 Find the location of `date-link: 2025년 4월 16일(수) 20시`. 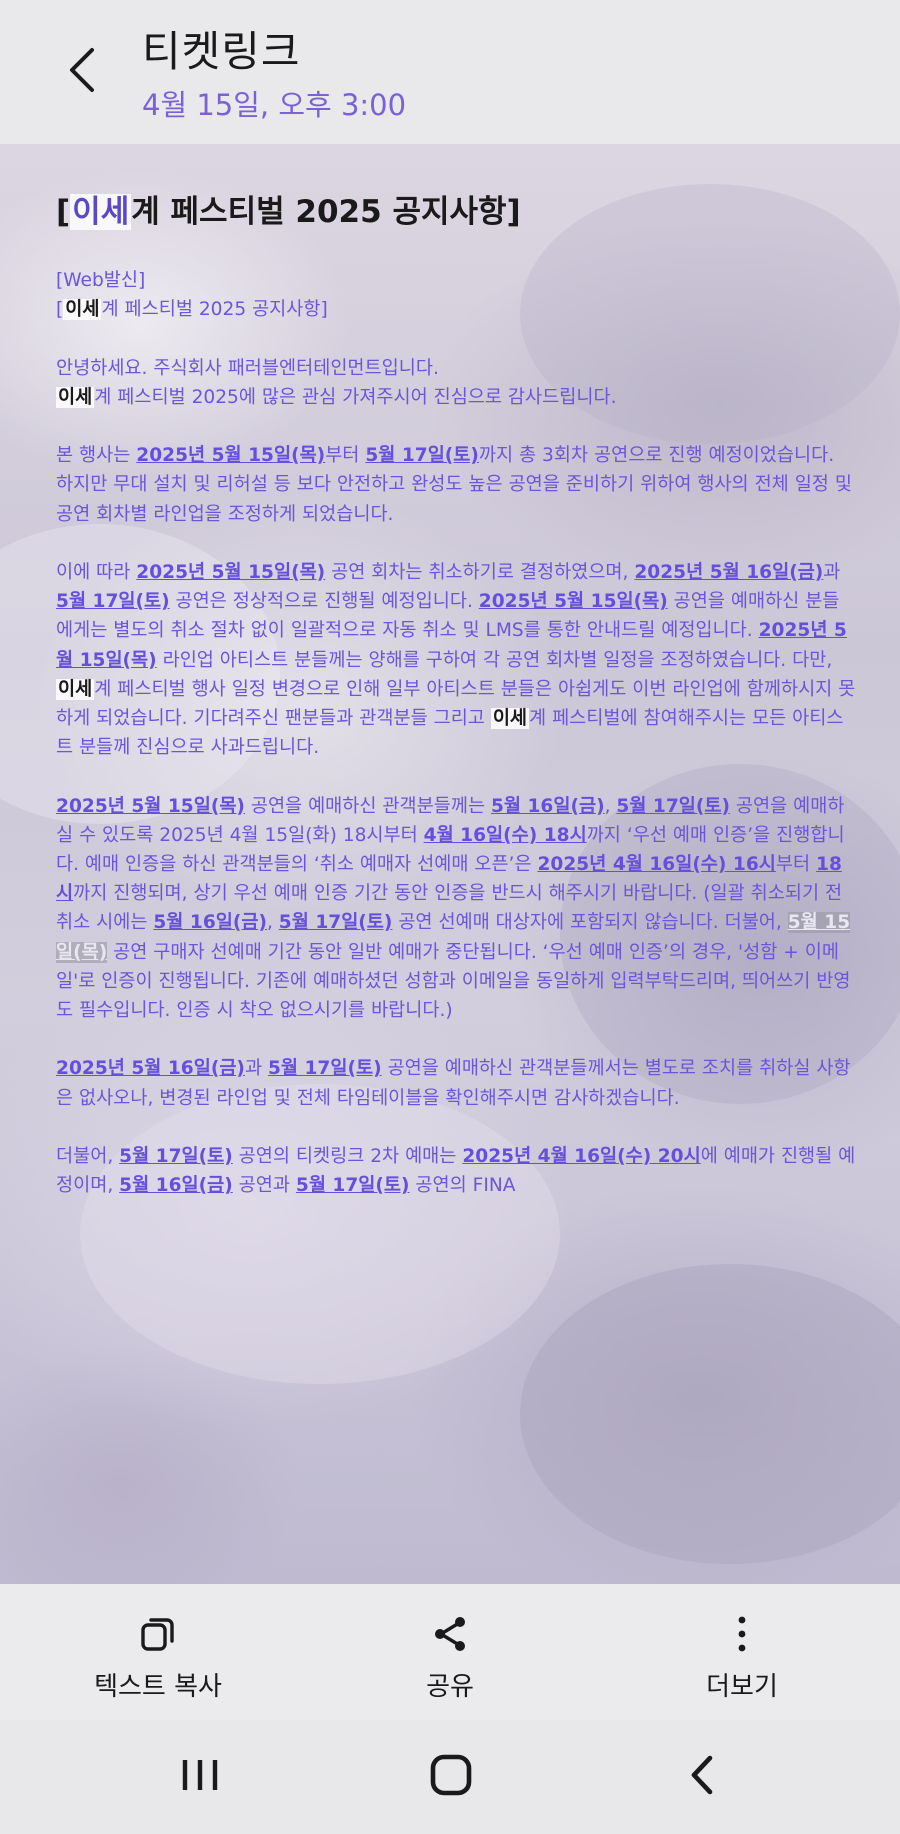

date-link: 2025년 4월 16일(수) 20시 is located at coordinates (581, 1156).